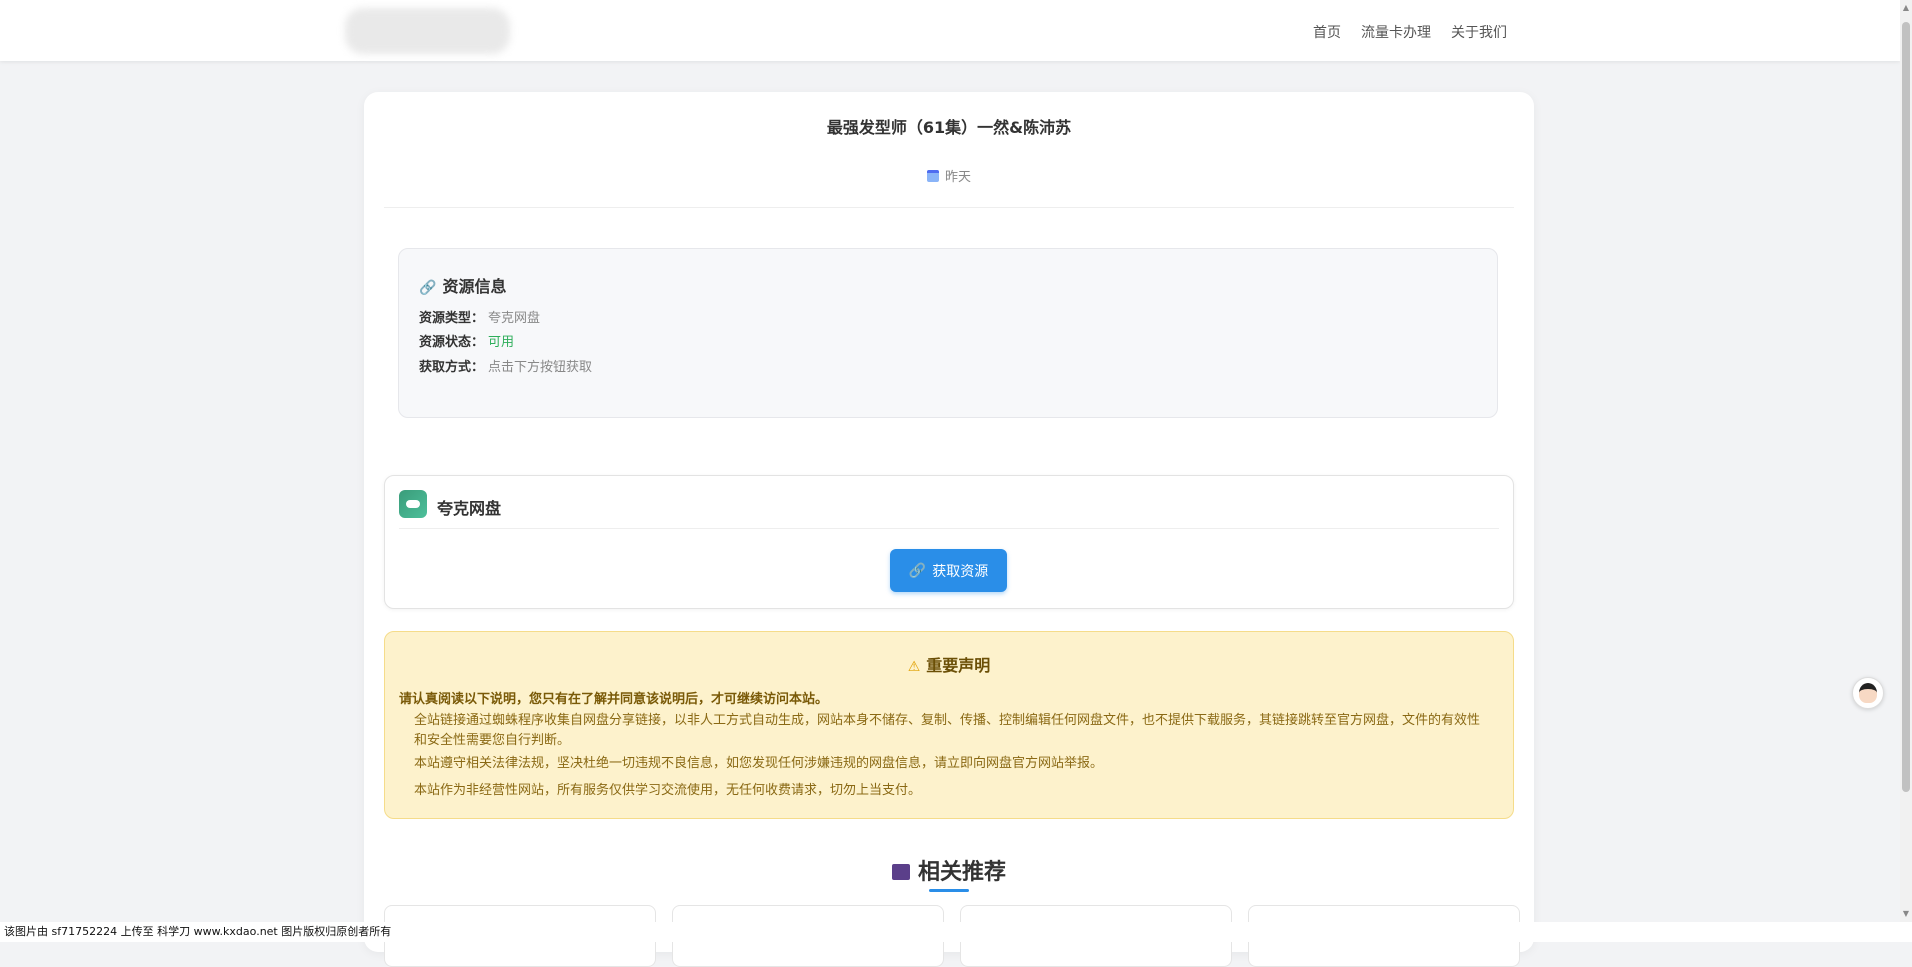 The image size is (1912, 967). I want to click on resource-method-label: 获取方式：, so click(452, 367).